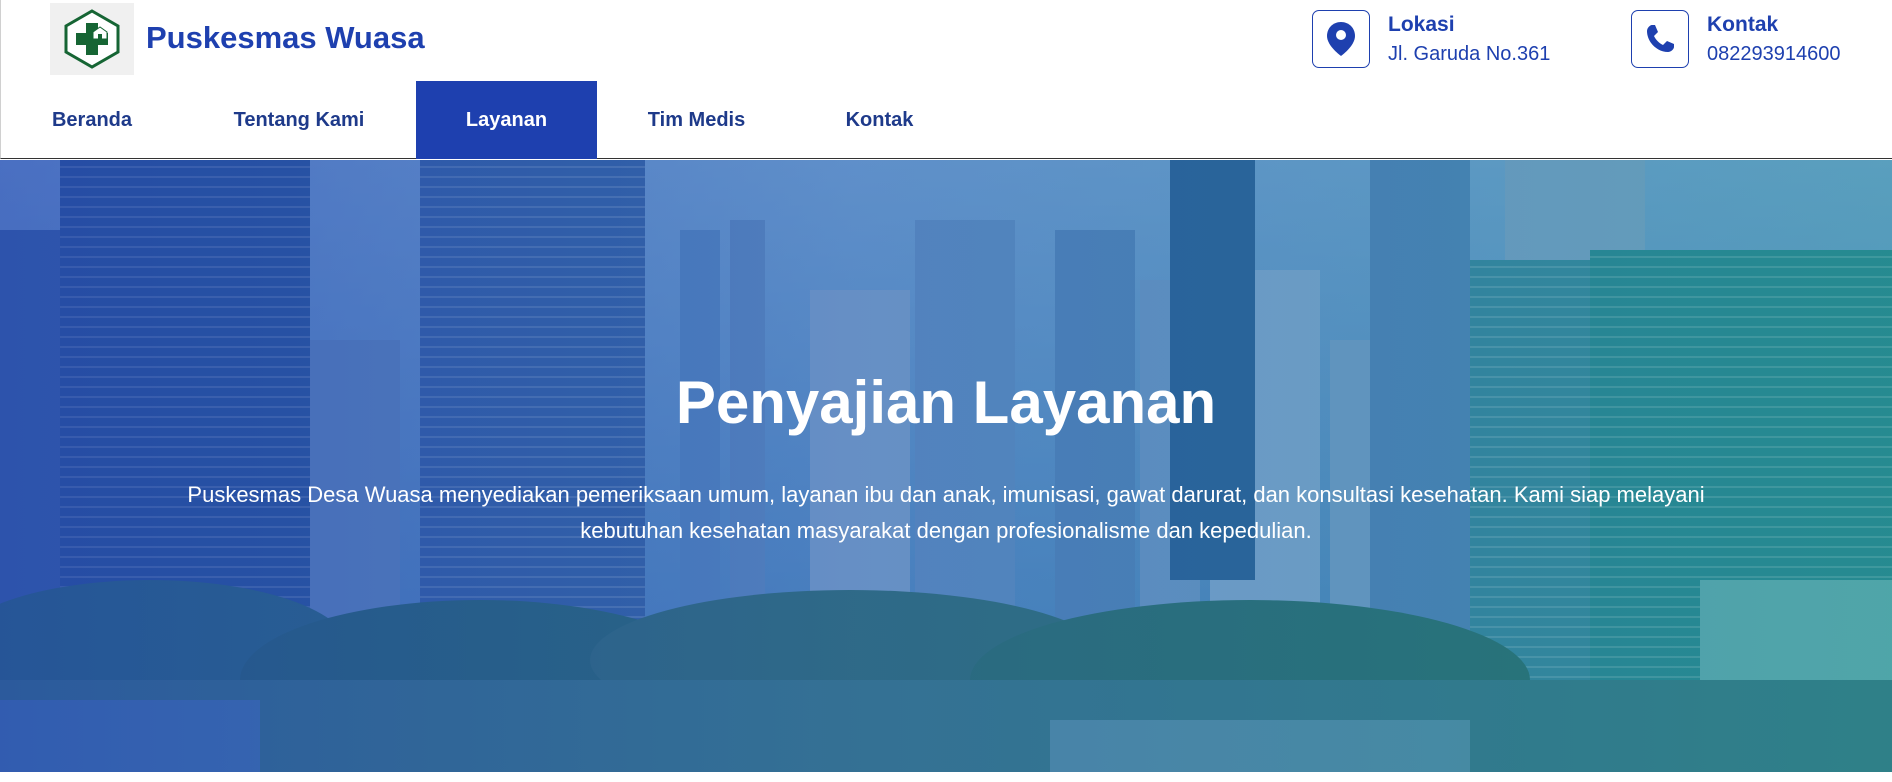 The image size is (1892, 782). Describe the element at coordinates (1421, 24) in the screenshot. I see `location-label: Lokasi` at that location.